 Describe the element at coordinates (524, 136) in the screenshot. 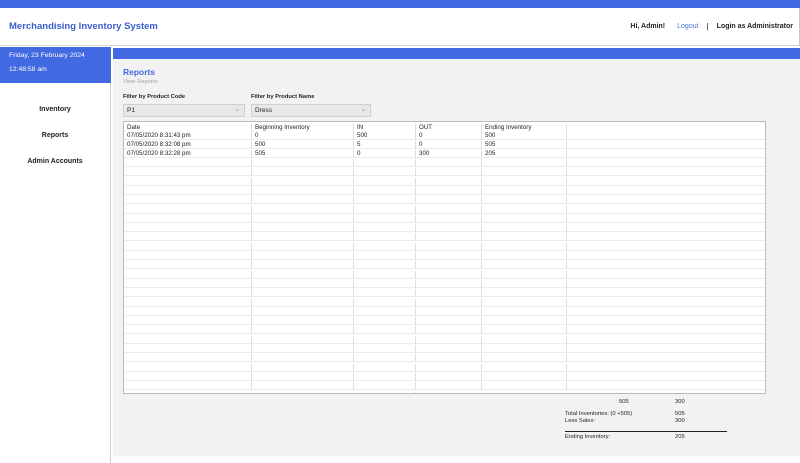

I see `table-cell: 500` at that location.